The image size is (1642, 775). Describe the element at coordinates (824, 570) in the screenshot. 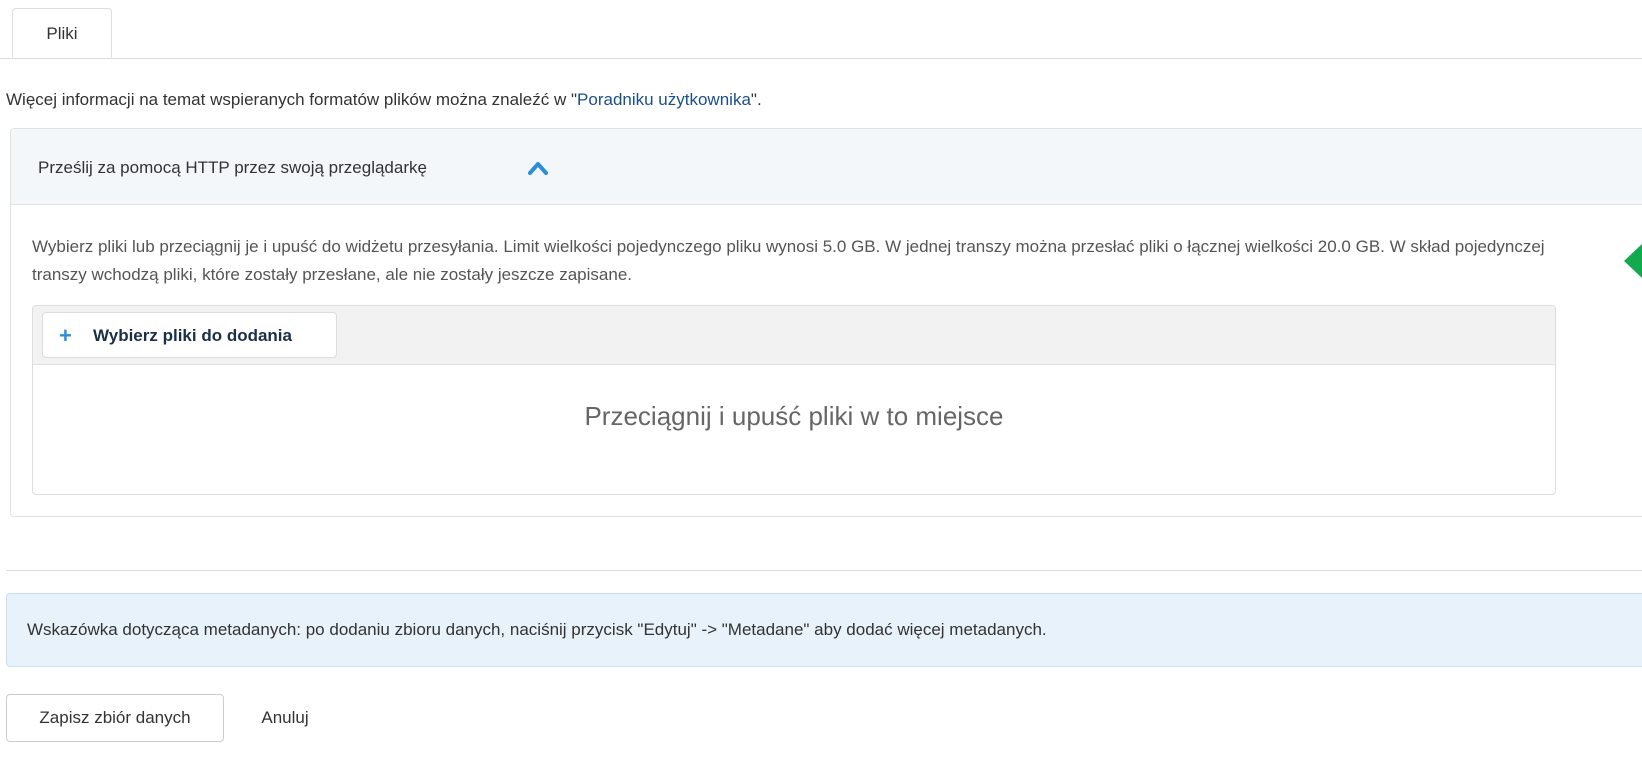

I see `section-divider` at that location.